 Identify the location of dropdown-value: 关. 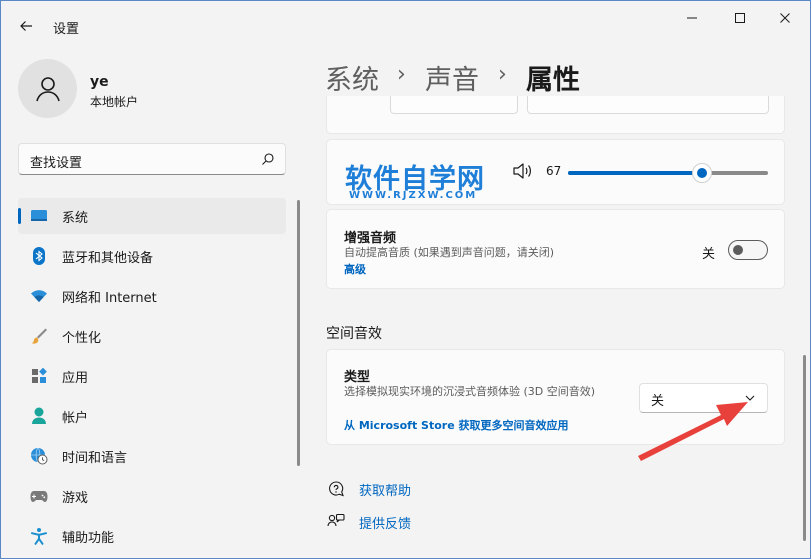
(658, 401).